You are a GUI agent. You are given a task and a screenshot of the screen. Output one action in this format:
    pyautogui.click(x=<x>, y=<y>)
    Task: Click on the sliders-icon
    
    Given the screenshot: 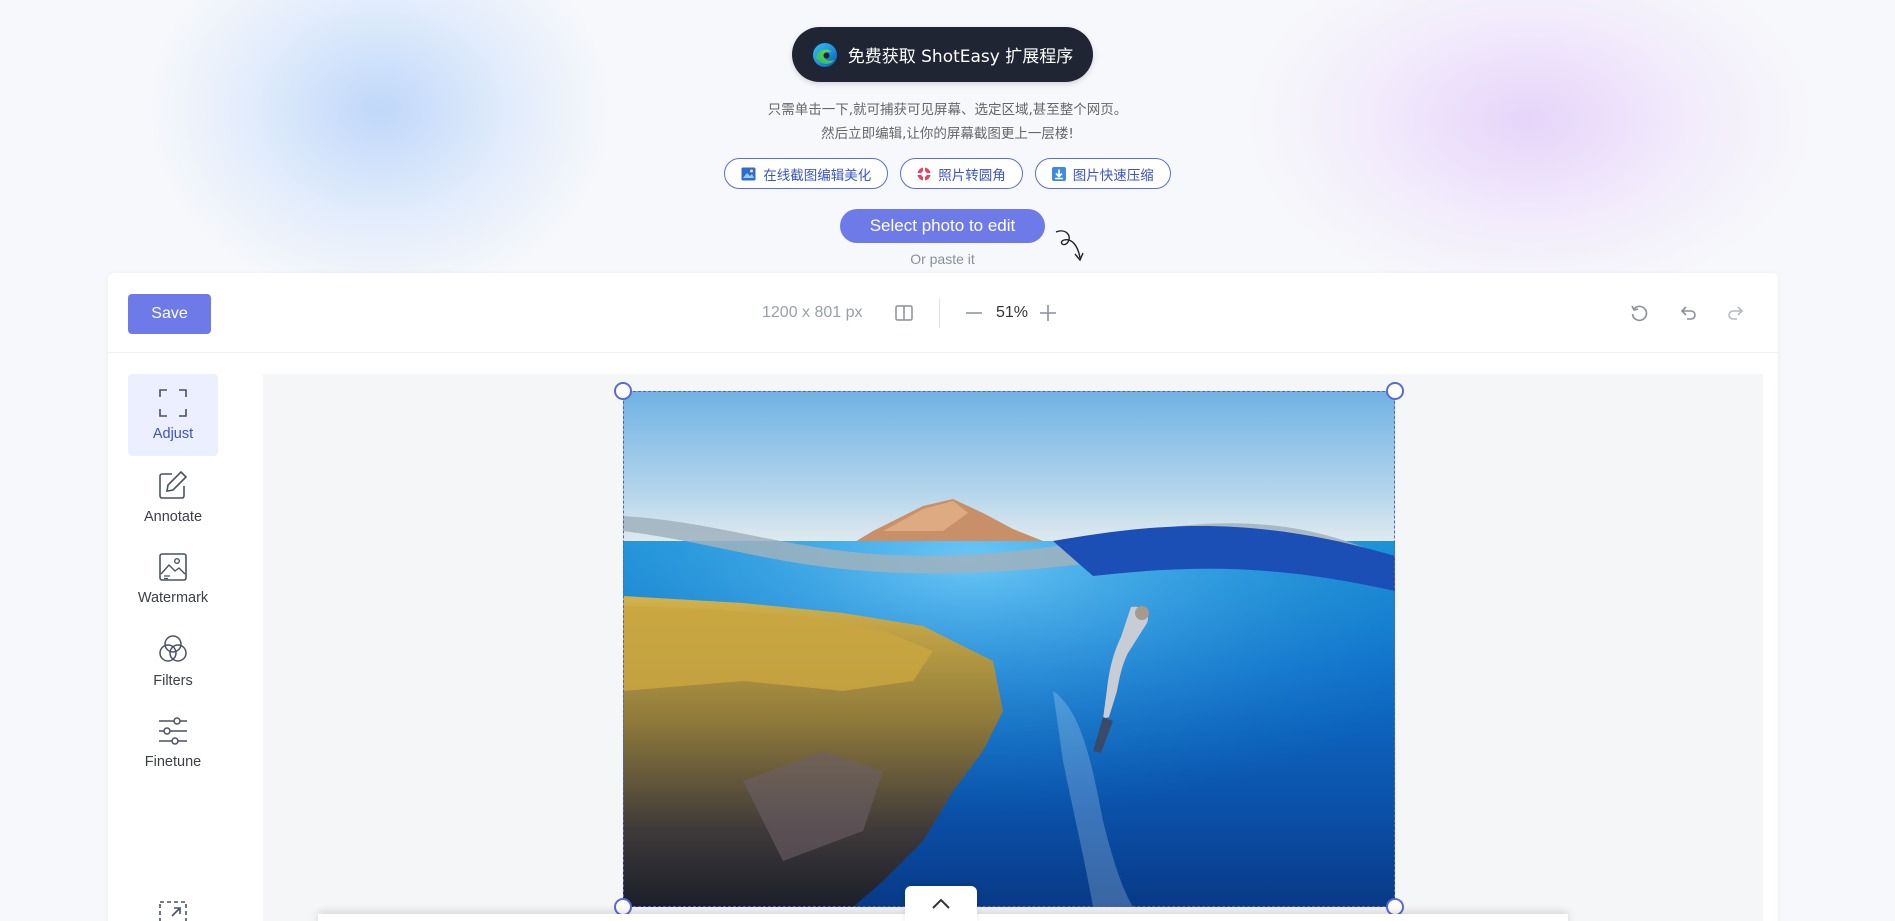 What is the action you would take?
    pyautogui.click(x=173, y=731)
    